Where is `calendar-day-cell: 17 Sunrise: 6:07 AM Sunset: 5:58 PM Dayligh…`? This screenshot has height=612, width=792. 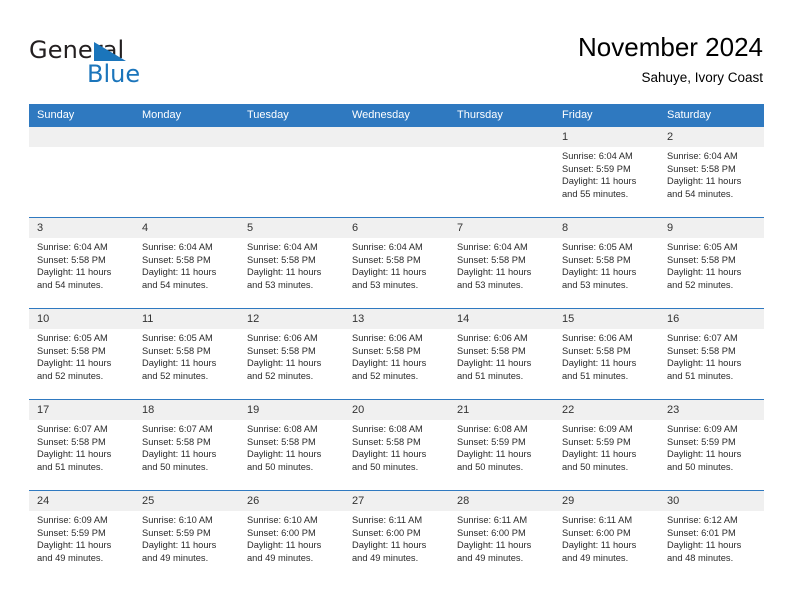
calendar-day-cell: 17 Sunrise: 6:07 AM Sunset: 5:58 PM Dayligh… is located at coordinates (81, 445).